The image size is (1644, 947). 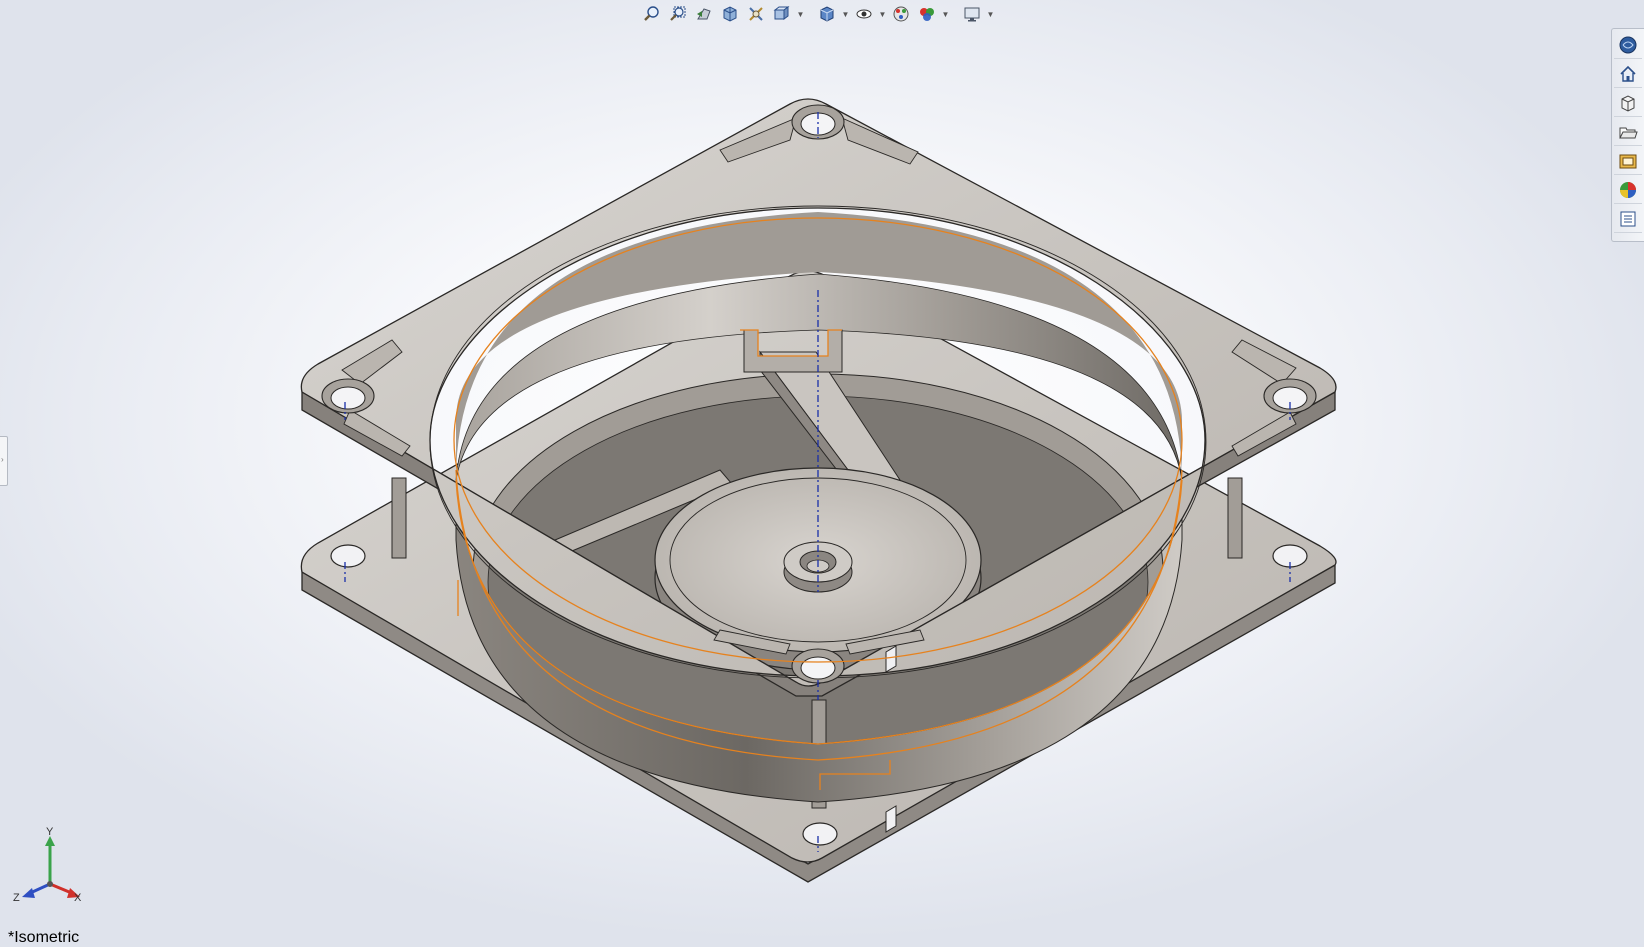 What do you see at coordinates (990, 14) in the screenshot?
I see `view-settings-dropdown: ▼` at bounding box center [990, 14].